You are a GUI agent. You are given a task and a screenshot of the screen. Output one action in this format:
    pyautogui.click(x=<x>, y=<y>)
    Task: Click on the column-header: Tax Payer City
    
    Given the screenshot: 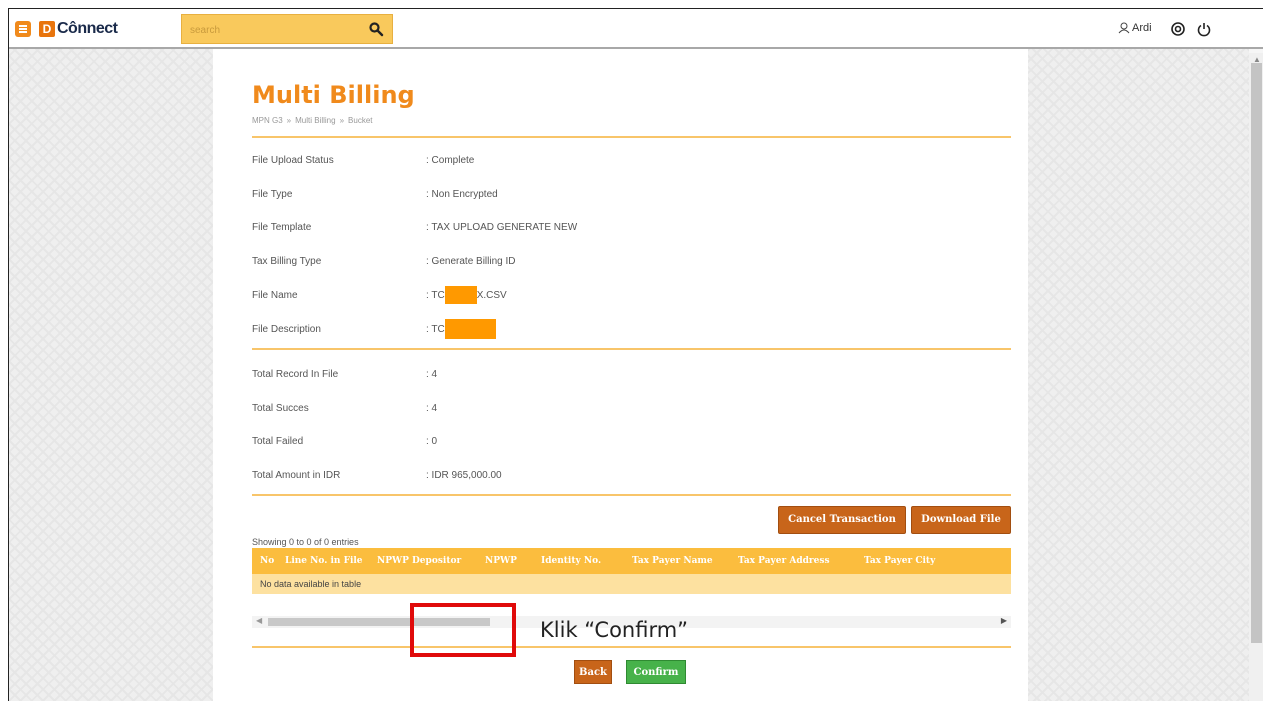 What is the action you would take?
    pyautogui.click(x=899, y=561)
    